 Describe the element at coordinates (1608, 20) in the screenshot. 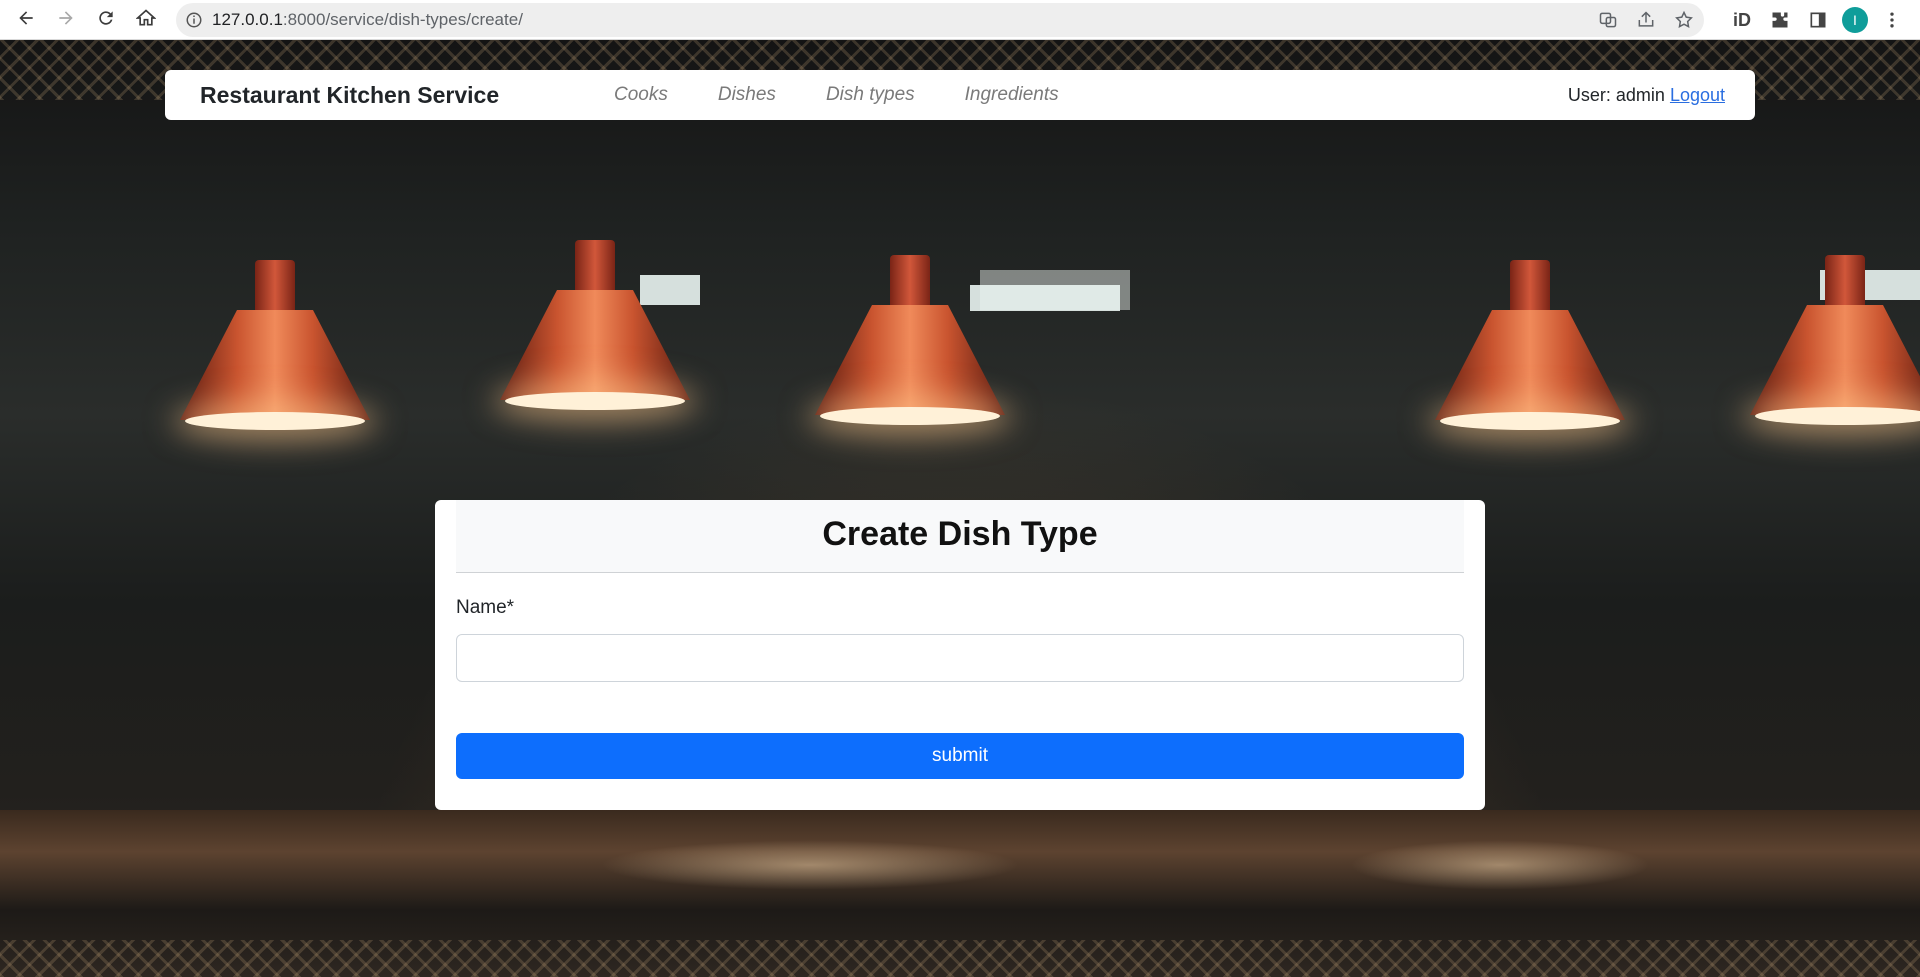

I see `translate-icon` at that location.